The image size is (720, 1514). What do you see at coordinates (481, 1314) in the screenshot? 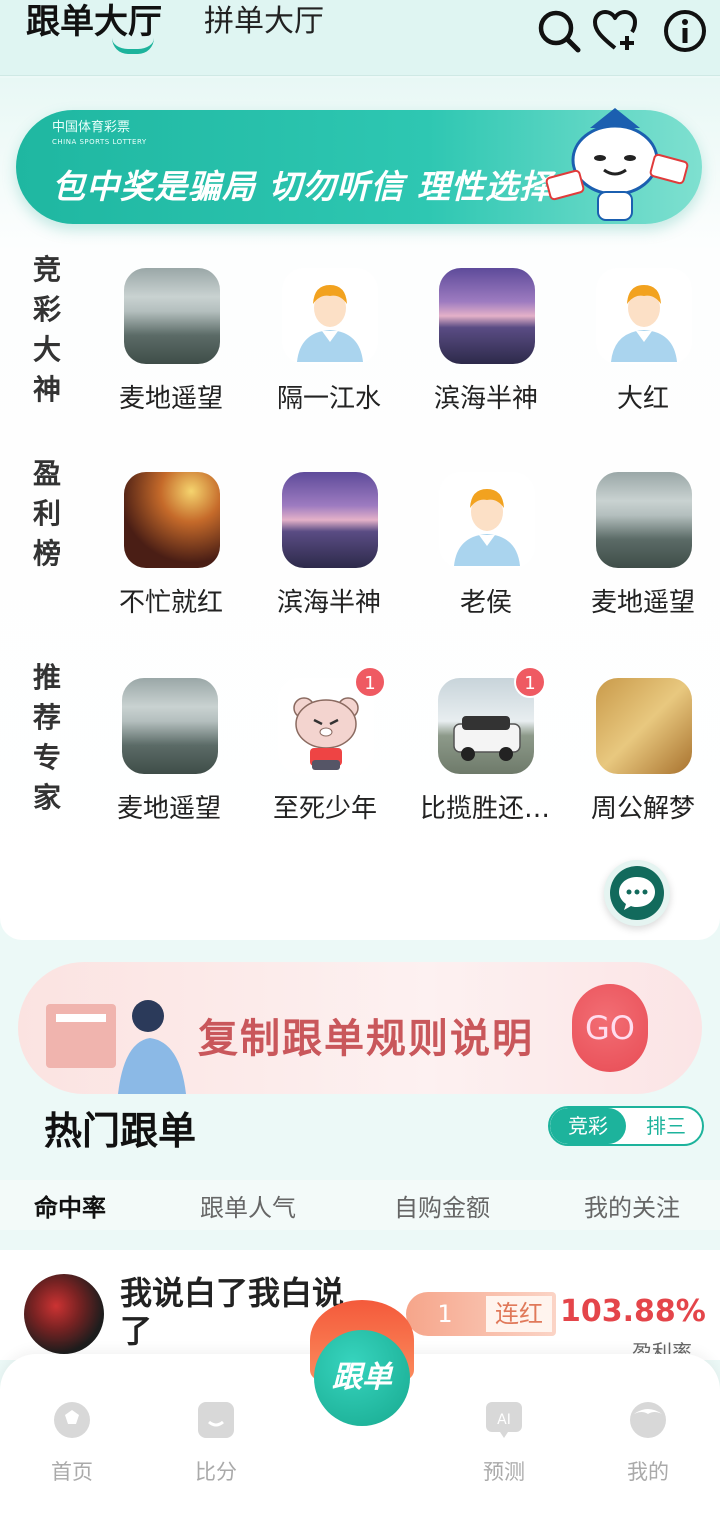
I see `streak-badge: 1 连红` at bounding box center [481, 1314].